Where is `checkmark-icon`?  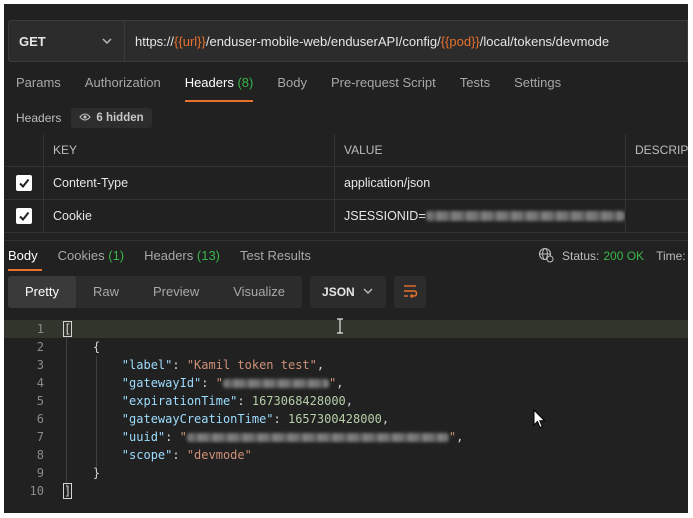 checkmark-icon is located at coordinates (23, 216).